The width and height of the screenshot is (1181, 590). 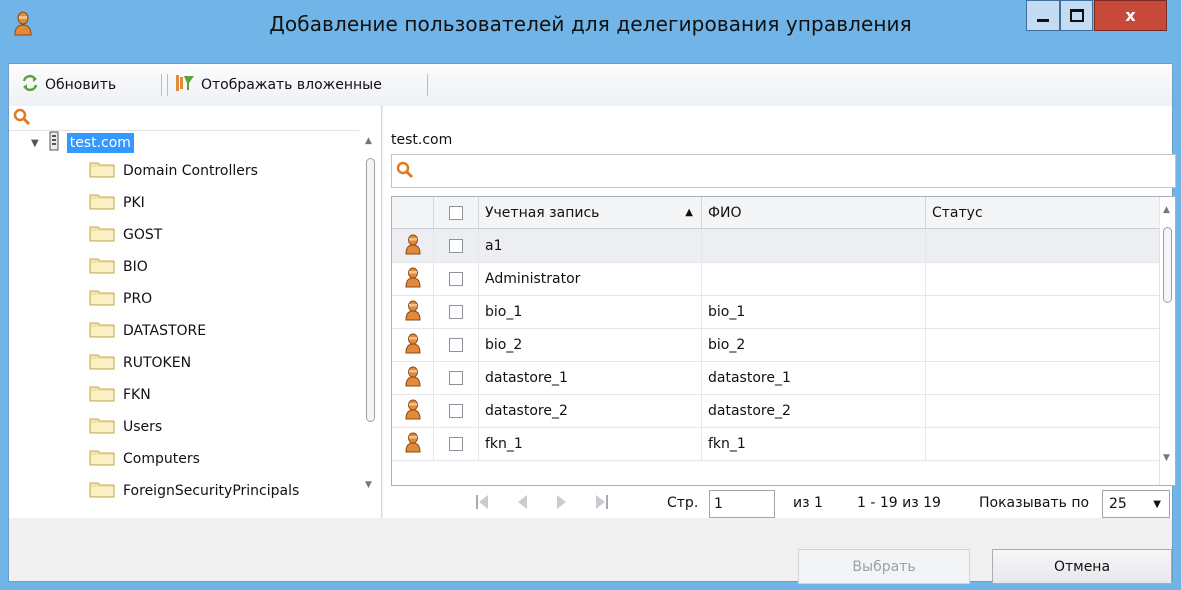 What do you see at coordinates (190, 171) in the screenshot?
I see `tree-item-label: Domain Controllers` at bounding box center [190, 171].